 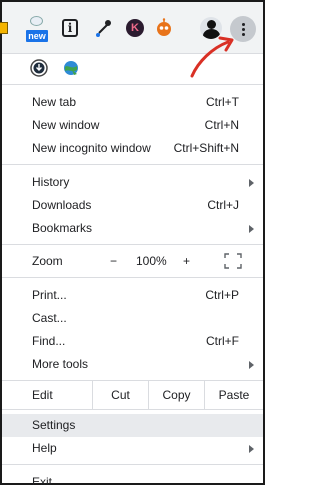 What do you see at coordinates (186, 261) in the screenshot?
I see `zoom-in-button: +` at bounding box center [186, 261].